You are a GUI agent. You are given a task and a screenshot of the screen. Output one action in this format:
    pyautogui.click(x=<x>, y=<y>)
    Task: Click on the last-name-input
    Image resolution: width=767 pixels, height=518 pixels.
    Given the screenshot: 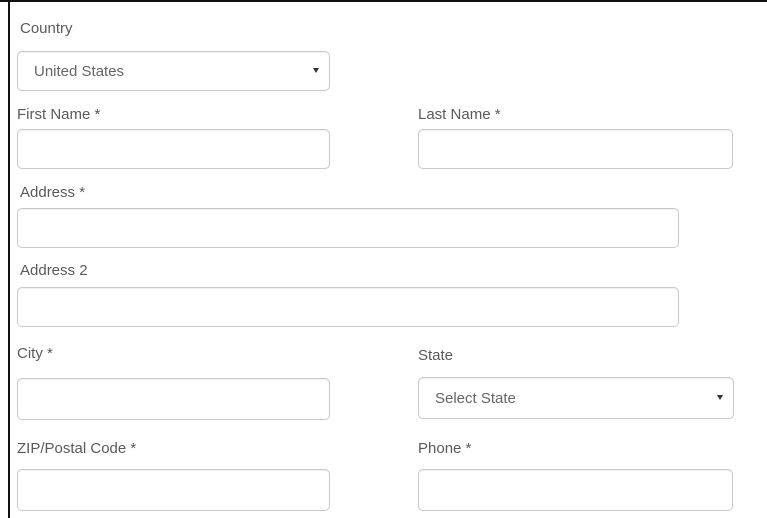 What is the action you would take?
    pyautogui.click(x=575, y=149)
    